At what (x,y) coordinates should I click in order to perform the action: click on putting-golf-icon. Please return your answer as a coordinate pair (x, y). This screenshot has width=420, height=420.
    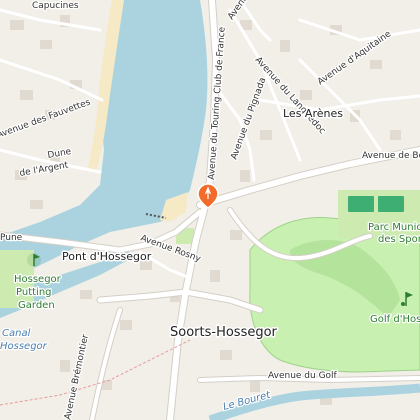
    Looking at the image, I should click on (34, 260).